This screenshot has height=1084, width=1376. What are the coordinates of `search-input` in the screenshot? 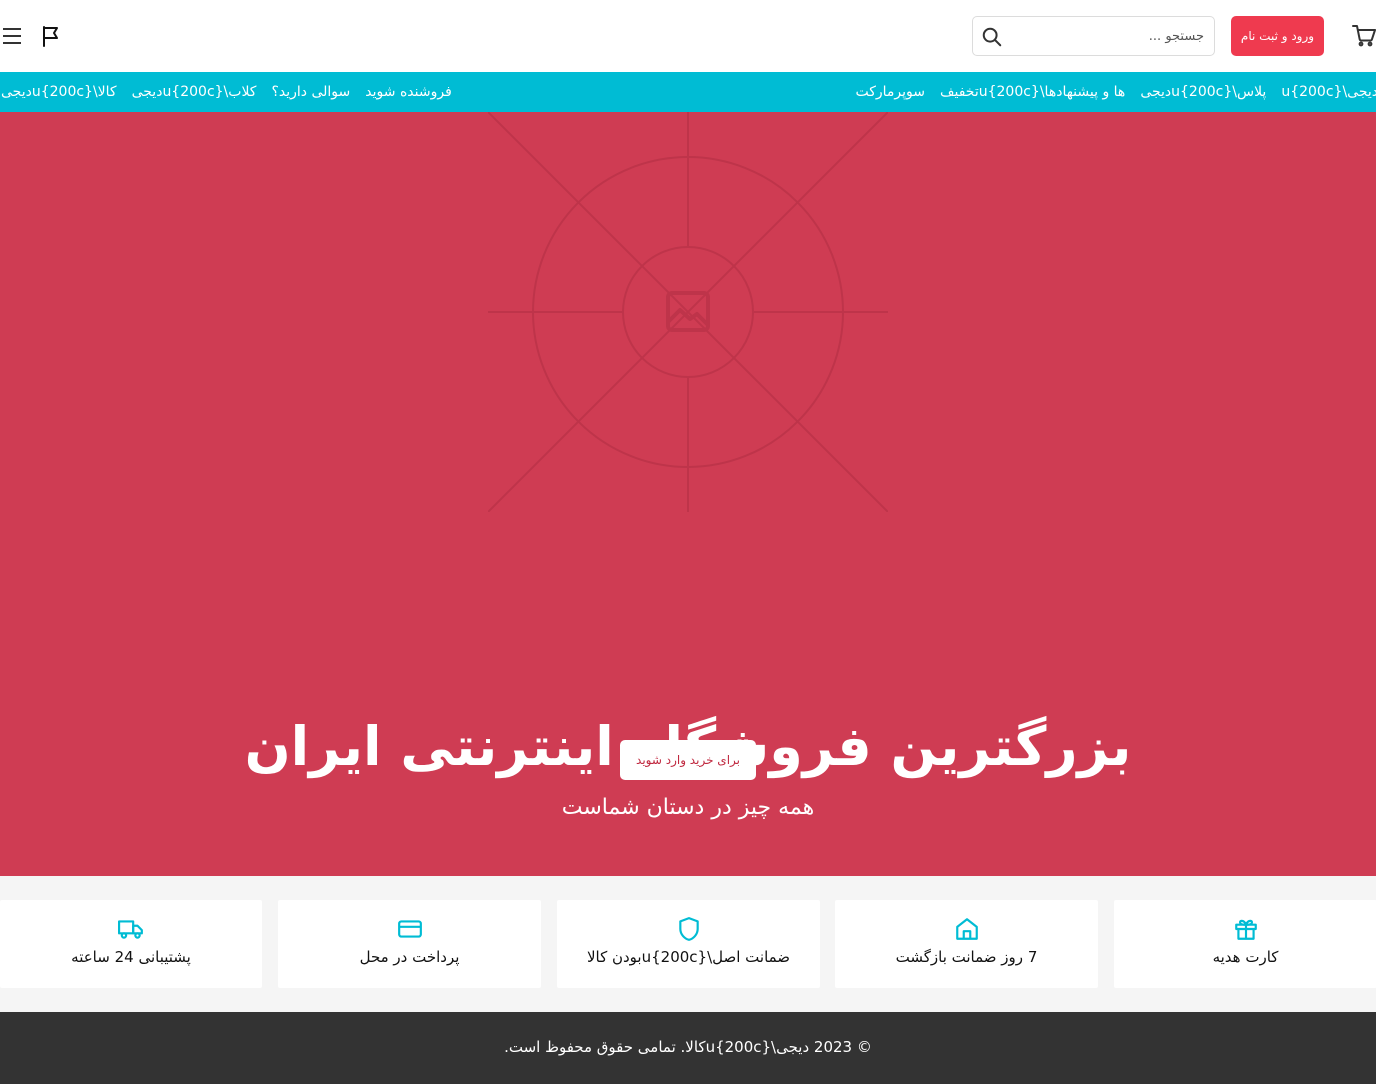 It's located at (1103, 36).